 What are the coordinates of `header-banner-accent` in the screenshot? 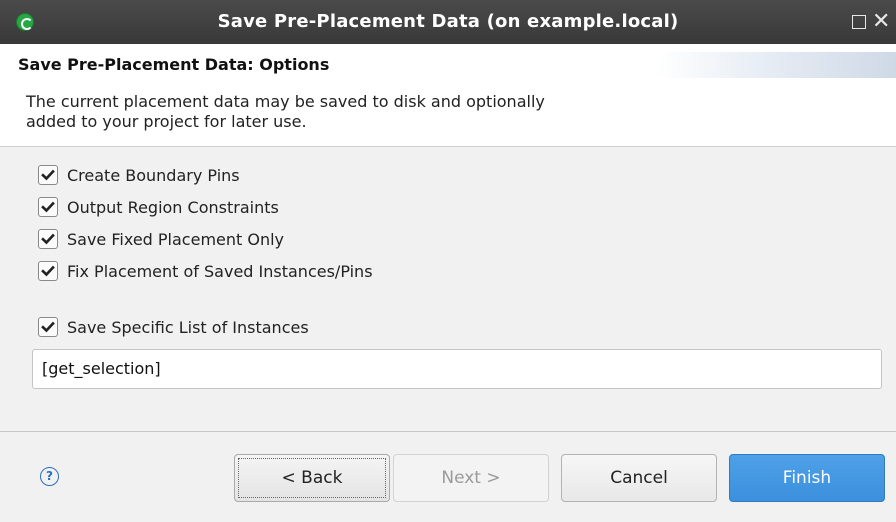 It's located at (776, 65).